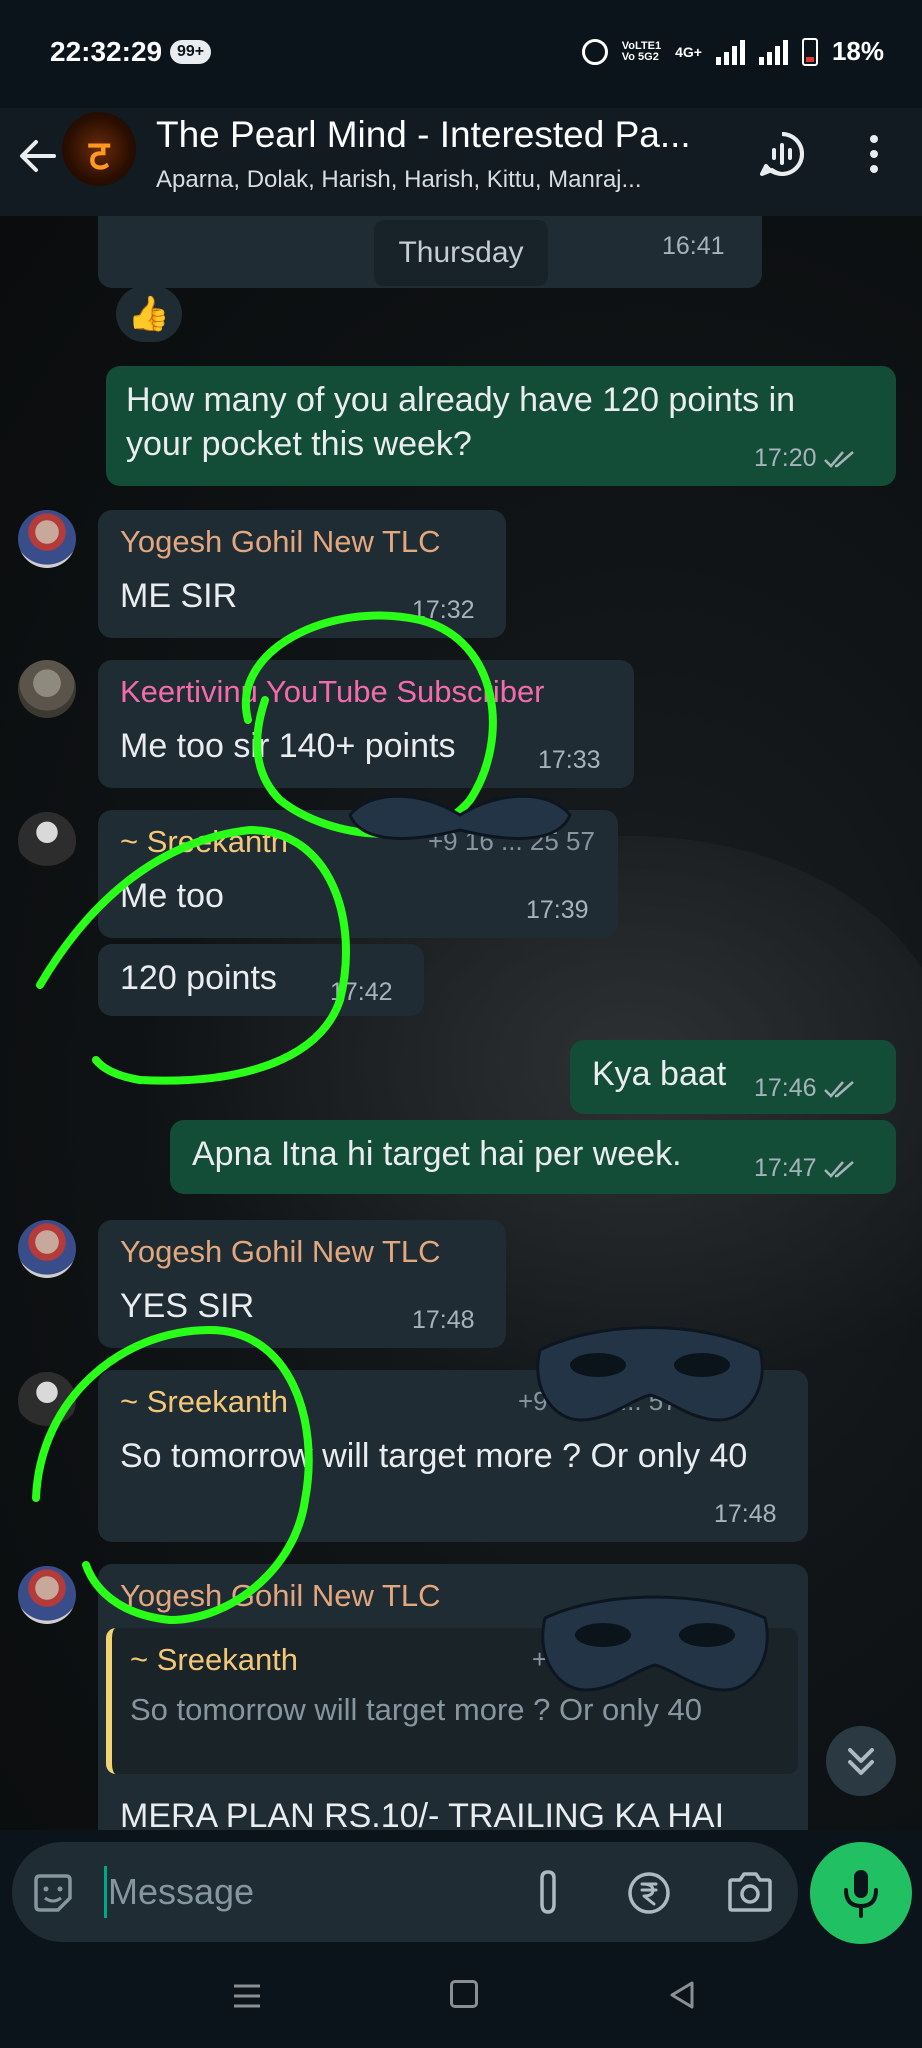  What do you see at coordinates (105, 1892) in the screenshot?
I see `text-caret` at bounding box center [105, 1892].